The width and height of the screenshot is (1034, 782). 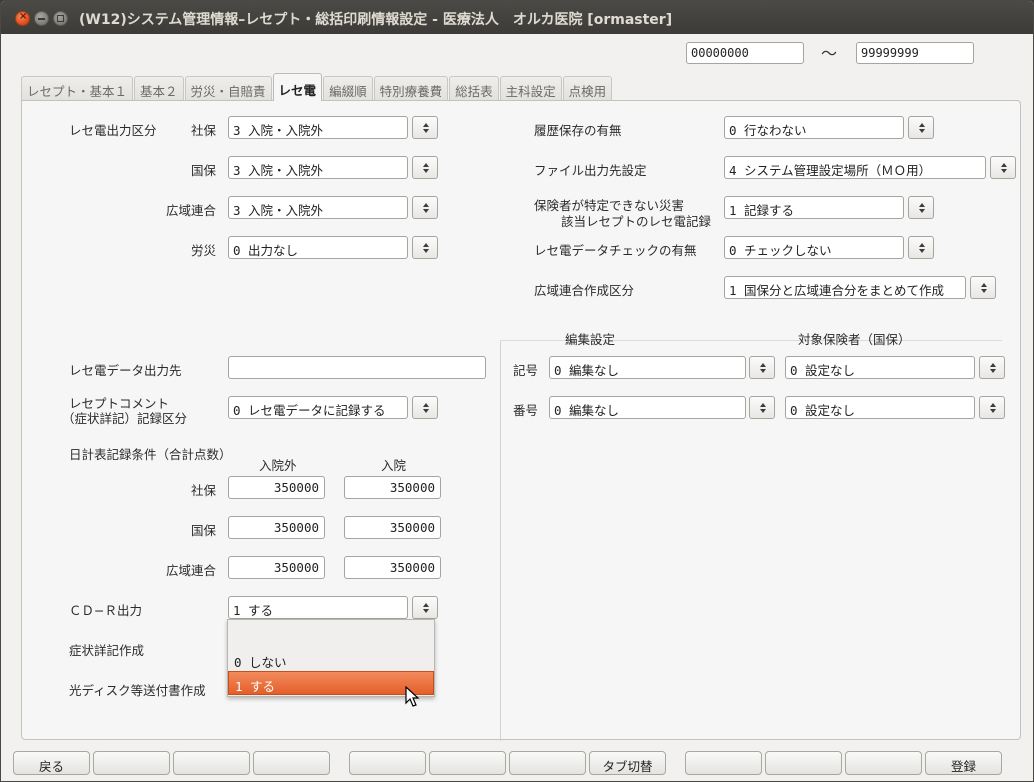 I want to click on optical-label: 光ディスク等送付書作成, so click(x=137, y=690).